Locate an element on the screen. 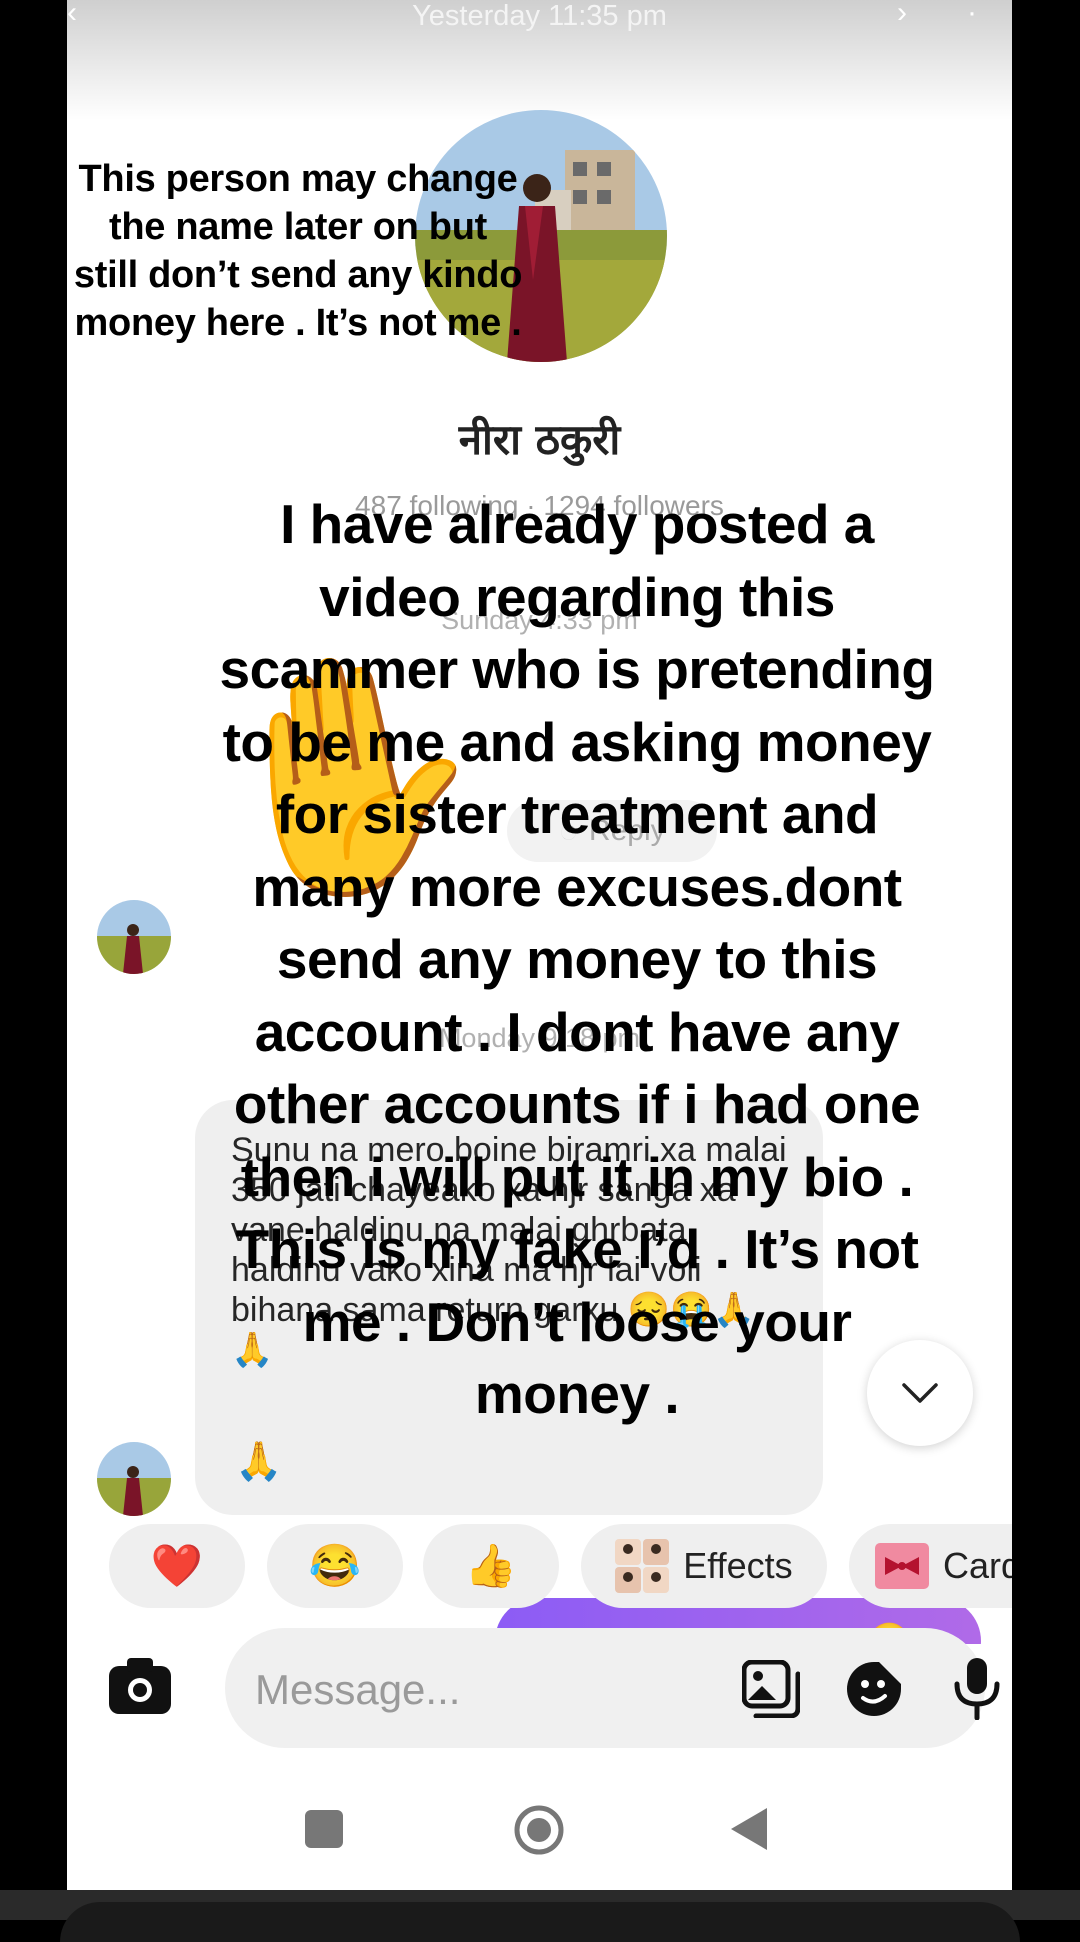  nav-back-button is located at coordinates (749, 1831).